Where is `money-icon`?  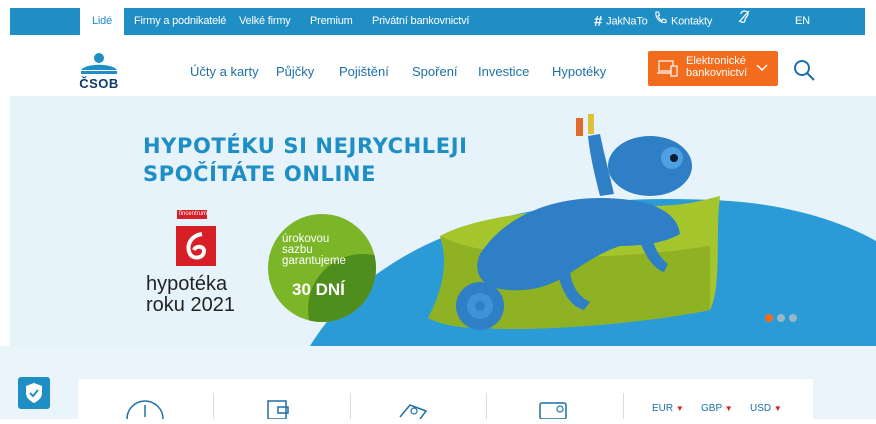 money-icon is located at coordinates (413, 410).